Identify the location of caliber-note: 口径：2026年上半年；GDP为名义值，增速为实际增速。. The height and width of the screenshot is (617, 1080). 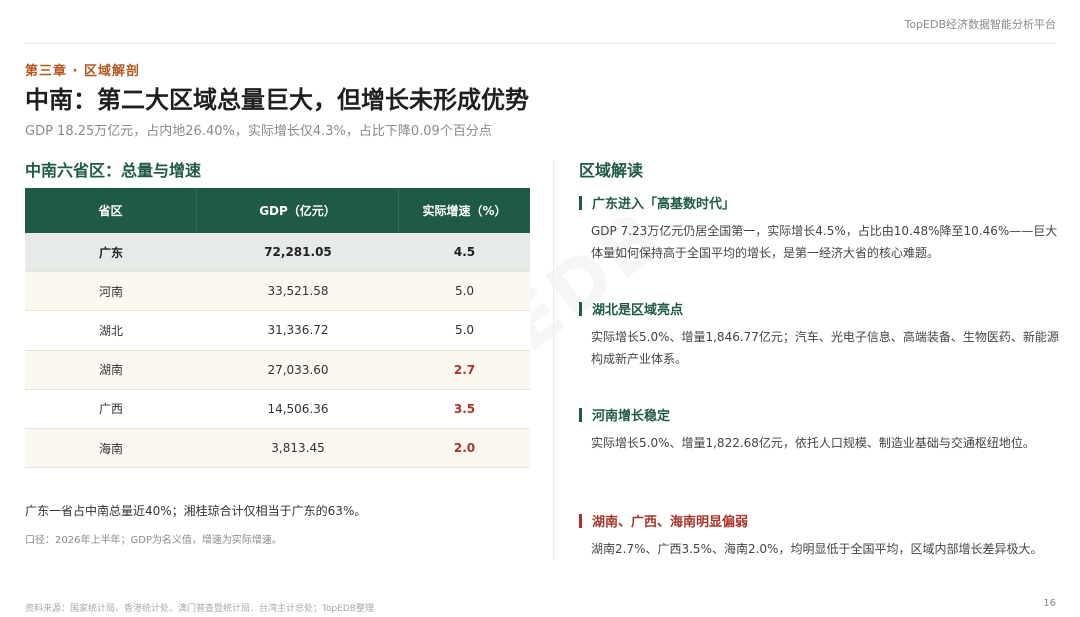
(153, 540).